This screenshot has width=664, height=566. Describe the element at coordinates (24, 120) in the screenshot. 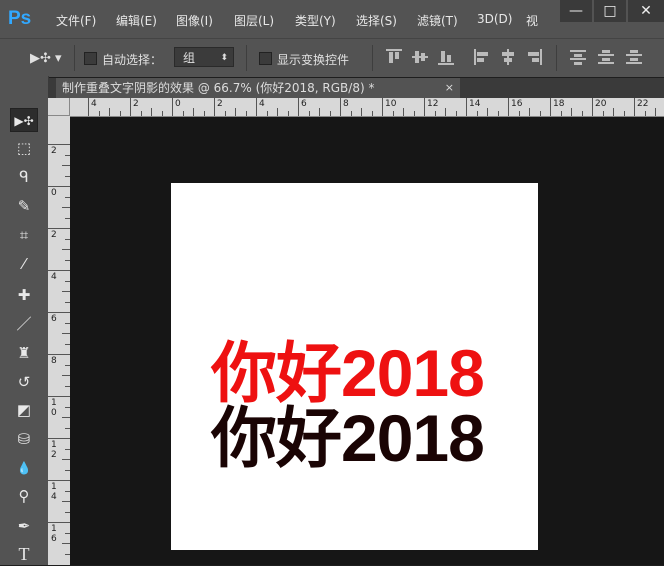

I see `move-tool: ▶✣` at that location.